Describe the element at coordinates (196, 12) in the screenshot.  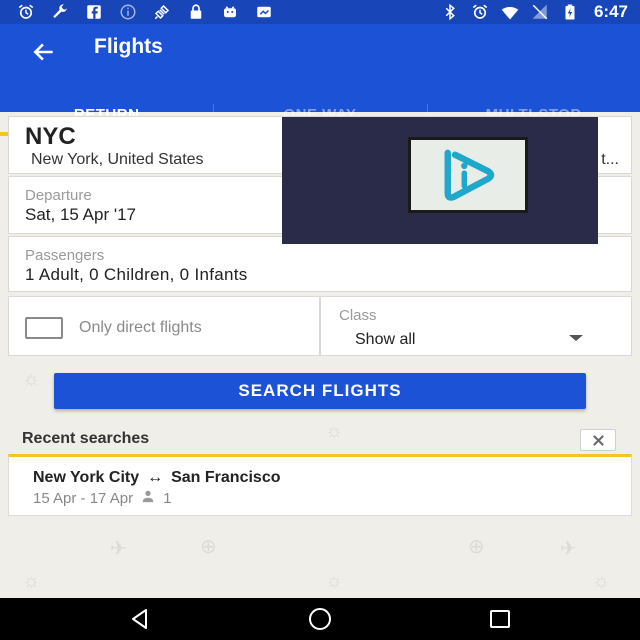
I see `lock-icon` at that location.